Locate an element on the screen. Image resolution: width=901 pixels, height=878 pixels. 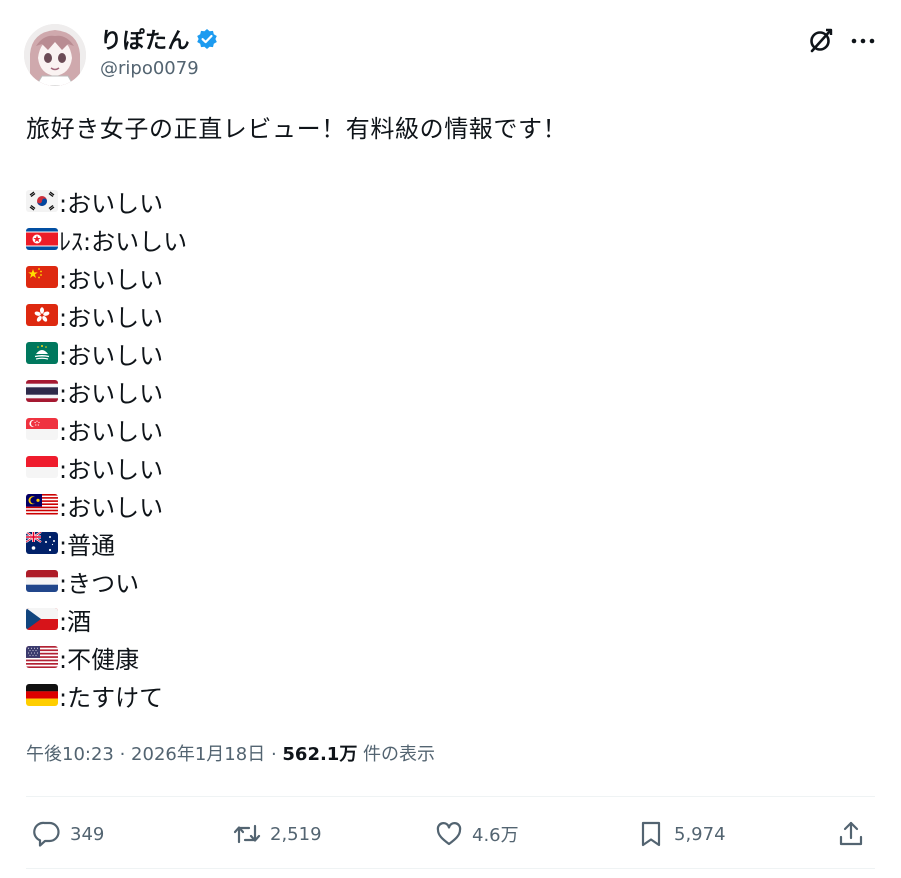
display-name: りぽたん is located at coordinates (145, 39).